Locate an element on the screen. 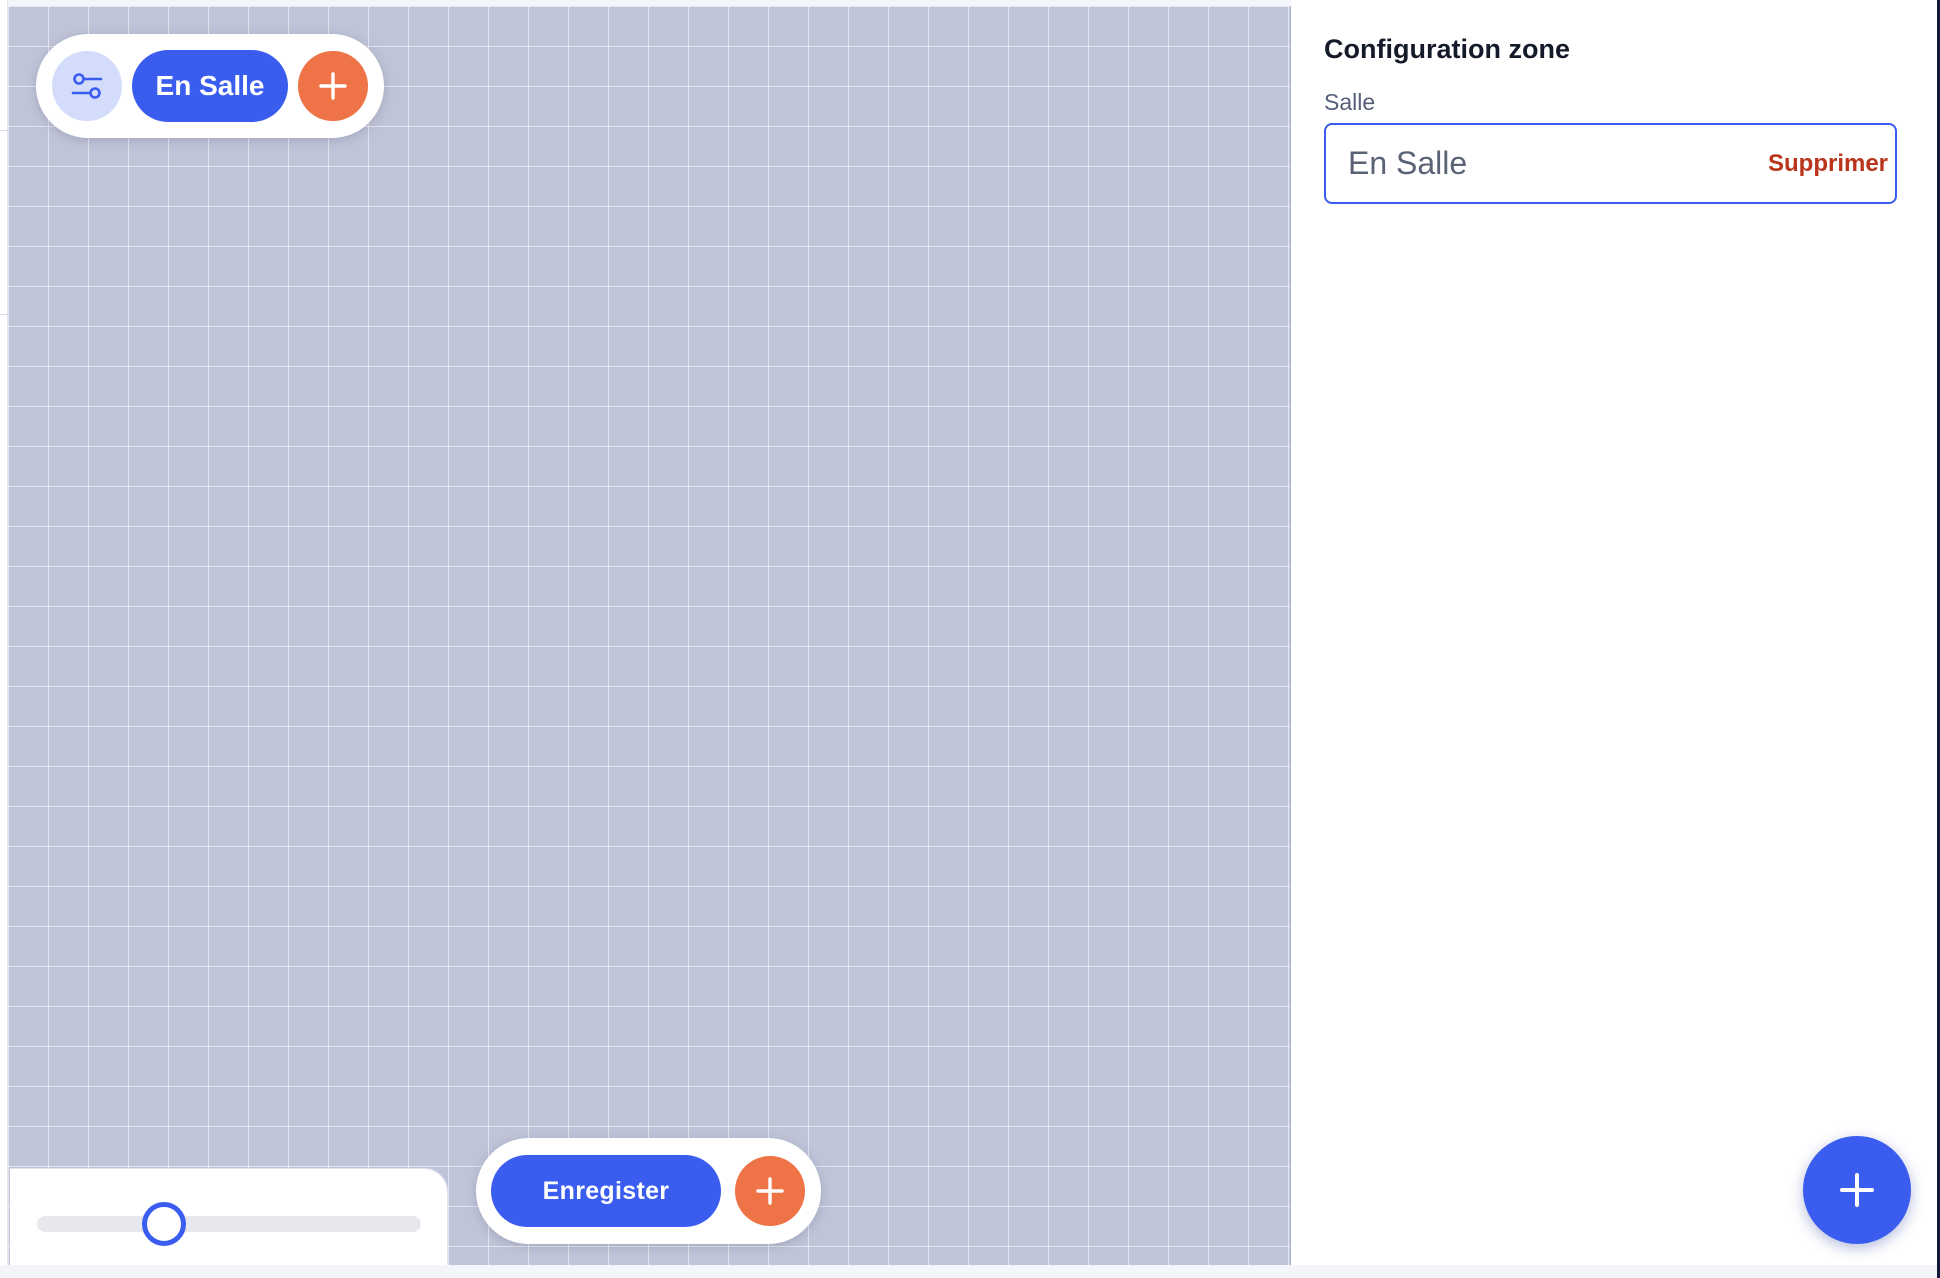 The image size is (1940, 1278). zone-name-field: Supprimer is located at coordinates (1610, 163).